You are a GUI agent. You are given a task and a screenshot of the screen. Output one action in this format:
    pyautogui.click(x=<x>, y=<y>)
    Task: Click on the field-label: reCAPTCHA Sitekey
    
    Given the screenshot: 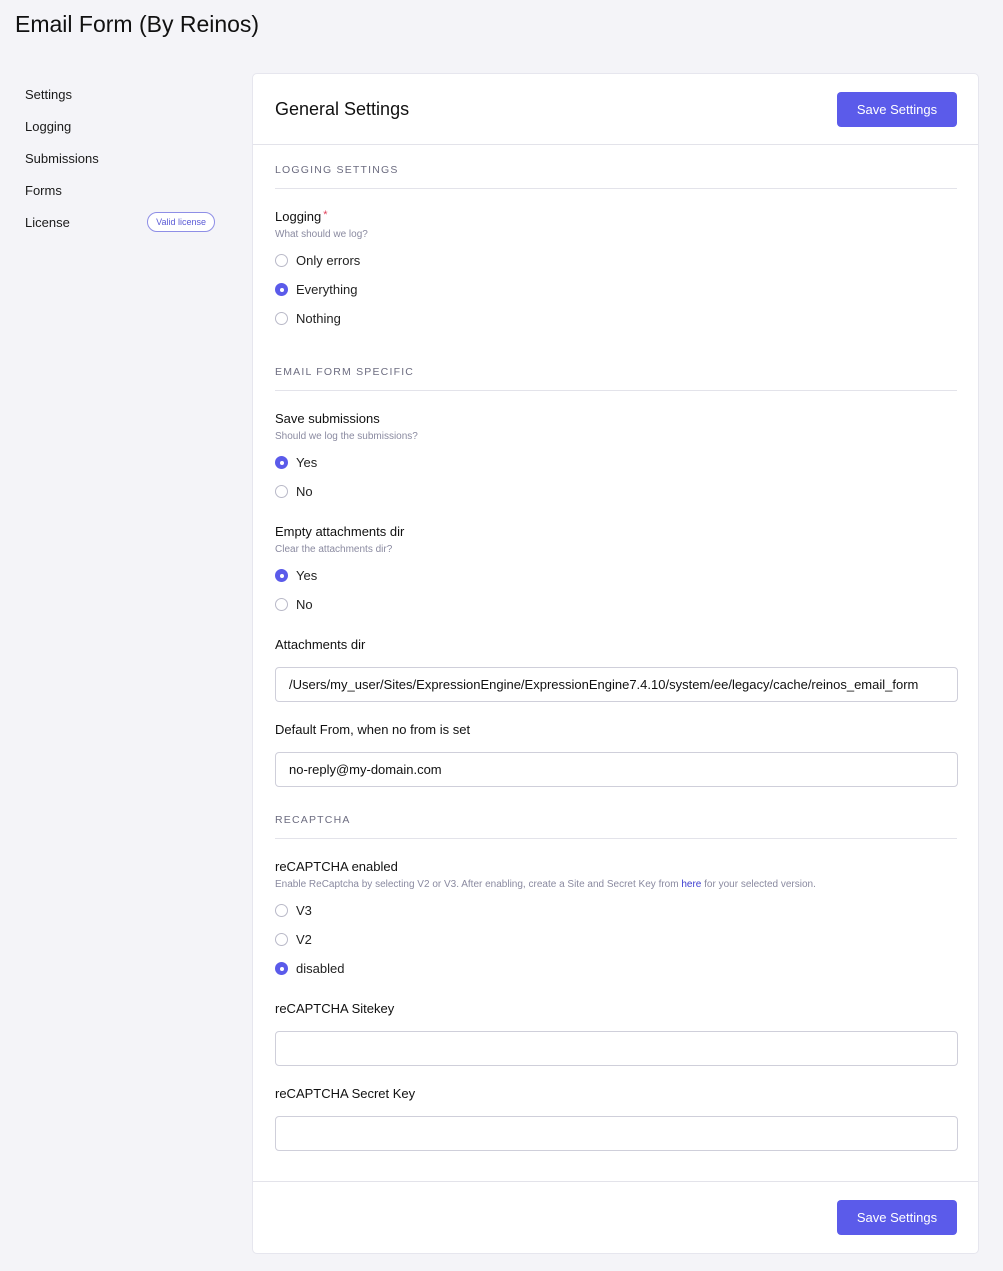 What is the action you would take?
    pyautogui.click(x=335, y=1008)
    